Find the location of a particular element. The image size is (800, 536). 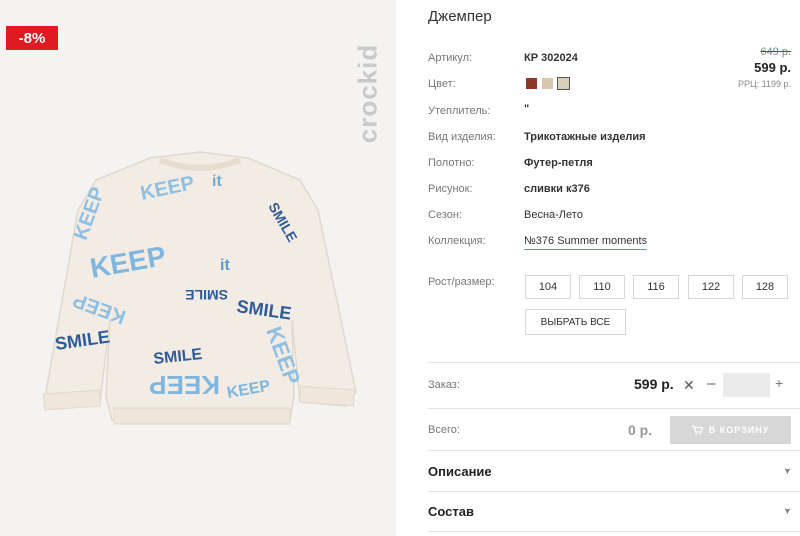

add-to-cart-button: В КОРЗИНУ is located at coordinates (730, 430).